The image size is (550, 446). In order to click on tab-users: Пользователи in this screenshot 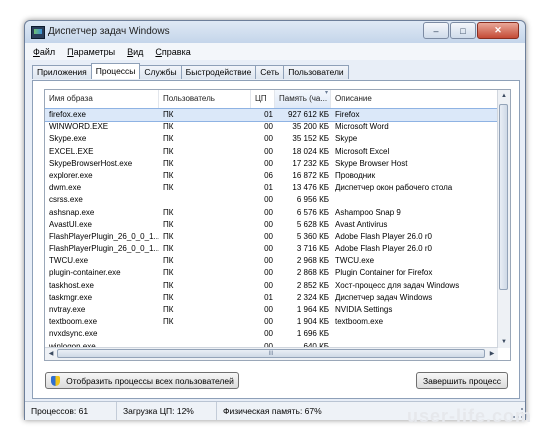, I will do `click(316, 72)`.